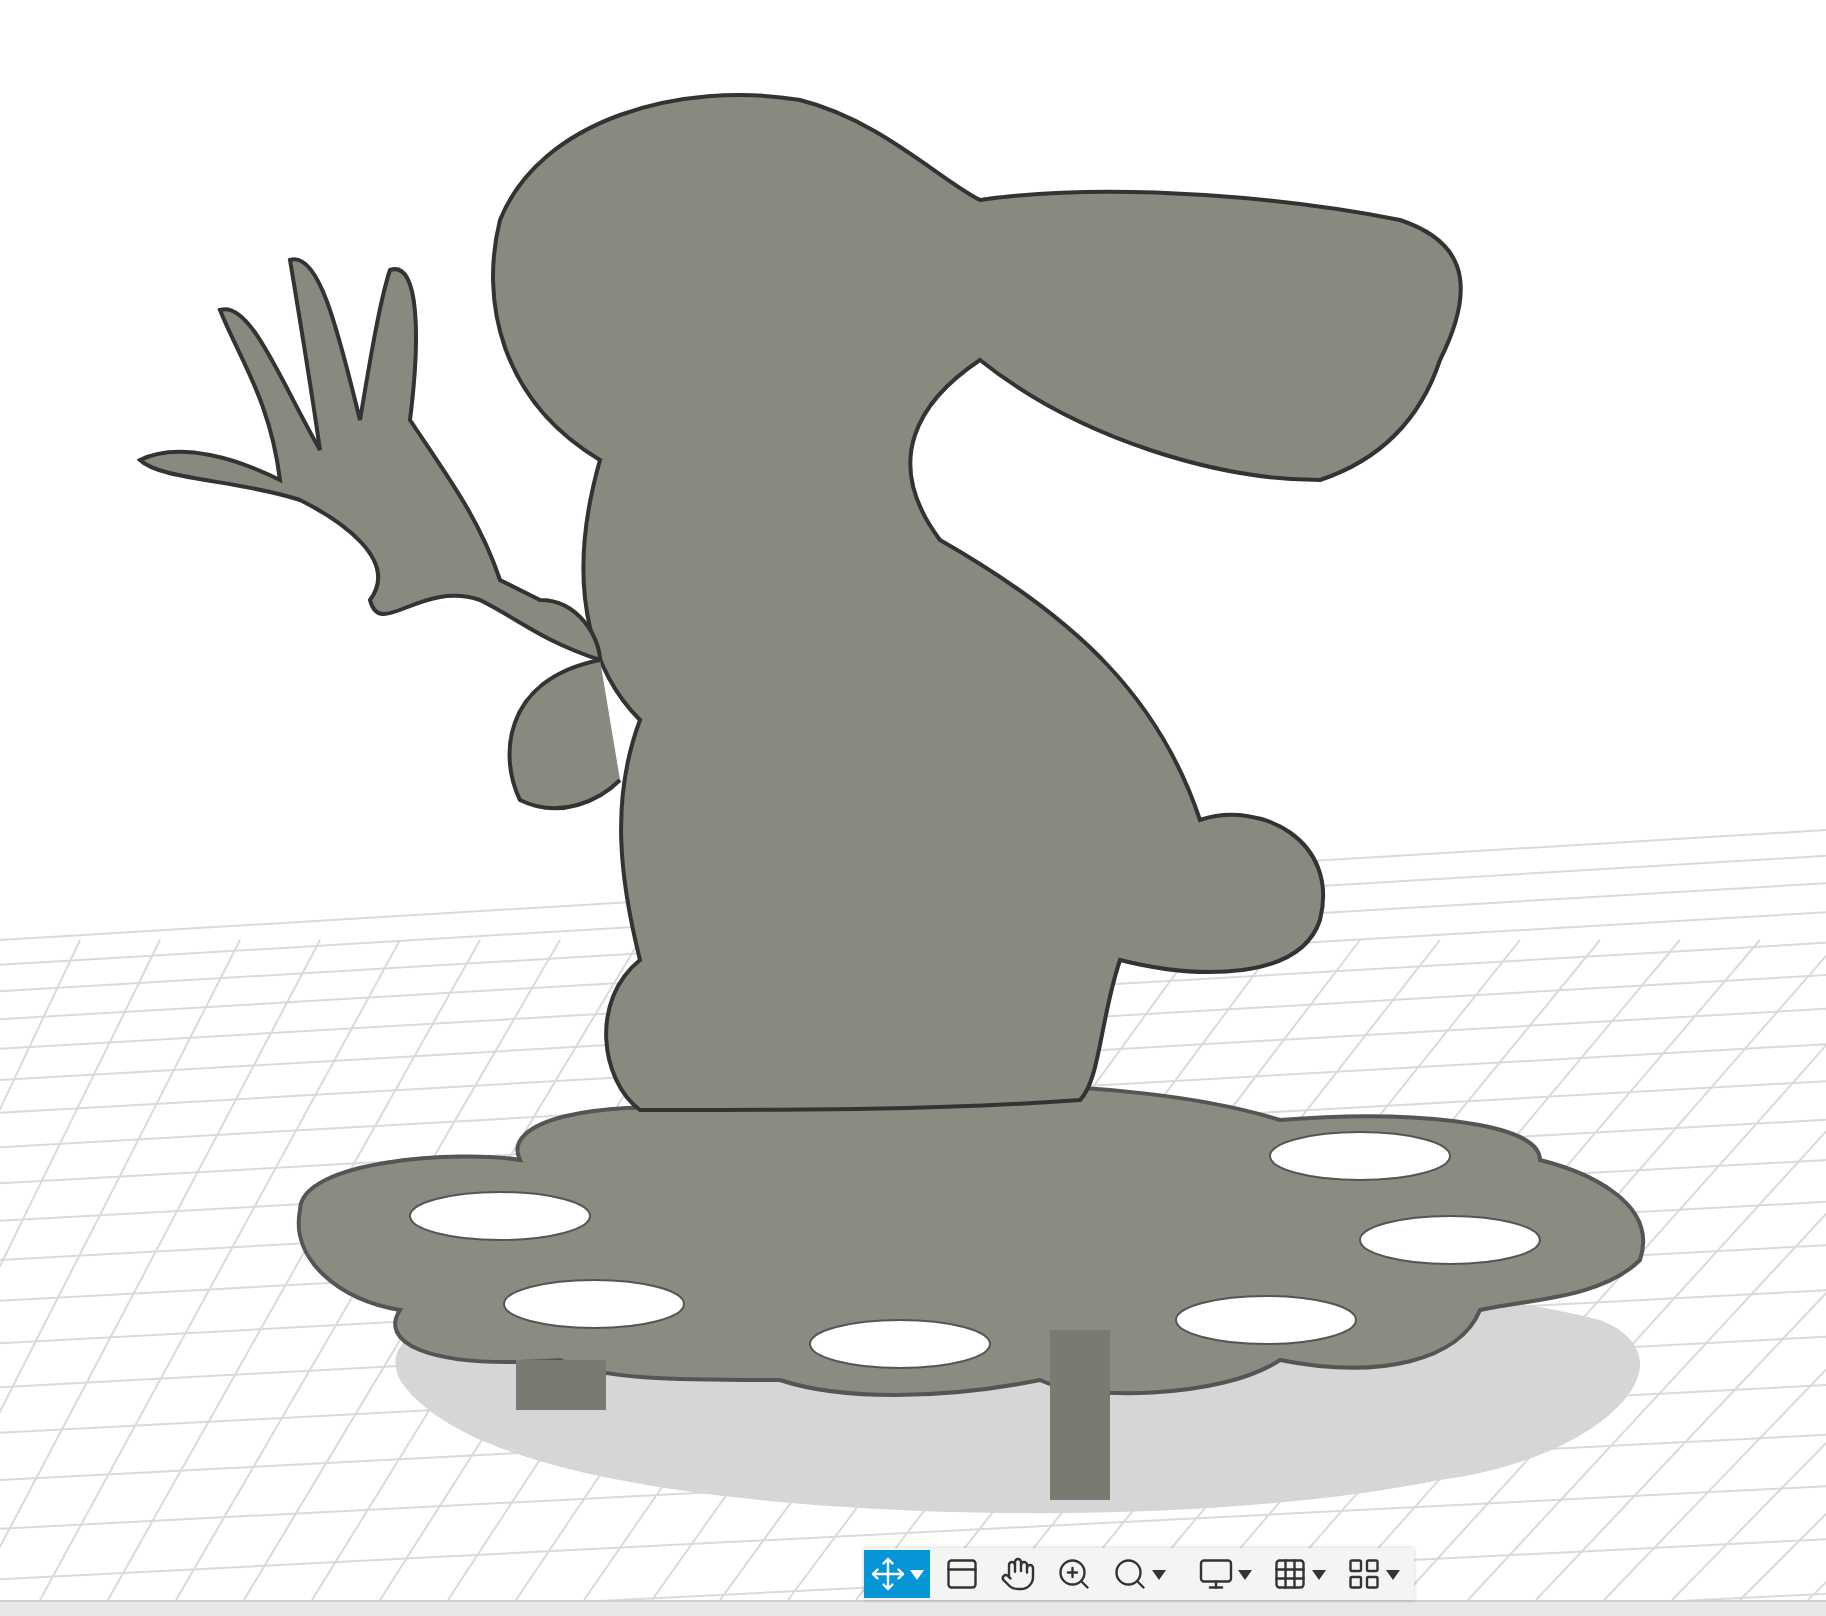 The height and width of the screenshot is (1616, 1826). Describe the element at coordinates (888, 1574) in the screenshot. I see `orbit-icon` at that location.